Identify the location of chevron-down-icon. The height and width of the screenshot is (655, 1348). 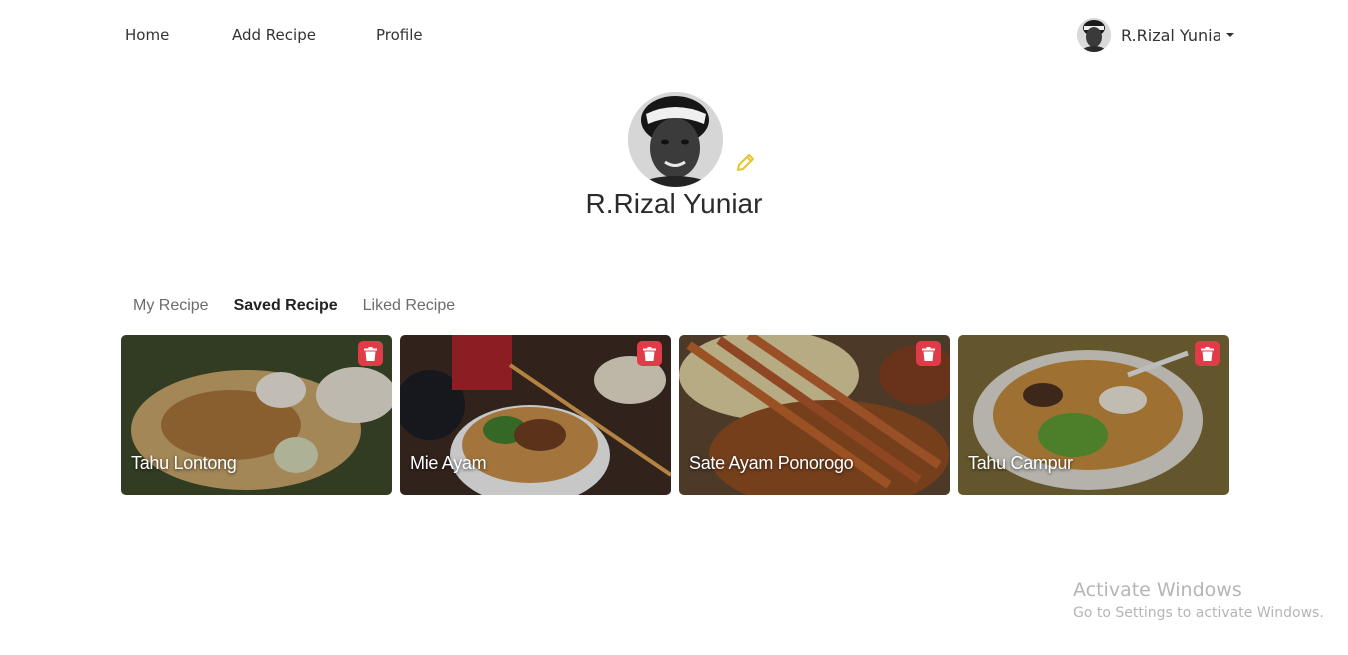
(1230, 35).